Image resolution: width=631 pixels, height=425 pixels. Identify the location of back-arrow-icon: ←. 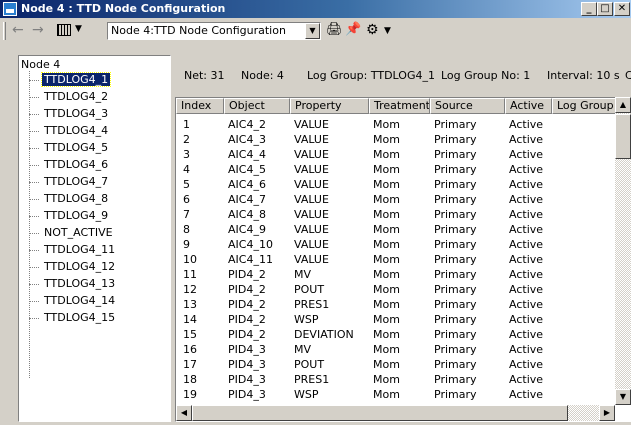
(18, 31).